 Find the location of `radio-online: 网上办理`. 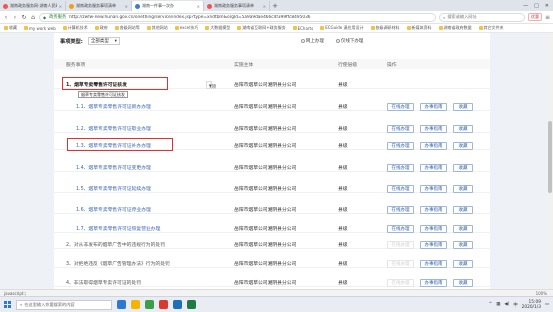

radio-online: 网上办理 is located at coordinates (312, 41).